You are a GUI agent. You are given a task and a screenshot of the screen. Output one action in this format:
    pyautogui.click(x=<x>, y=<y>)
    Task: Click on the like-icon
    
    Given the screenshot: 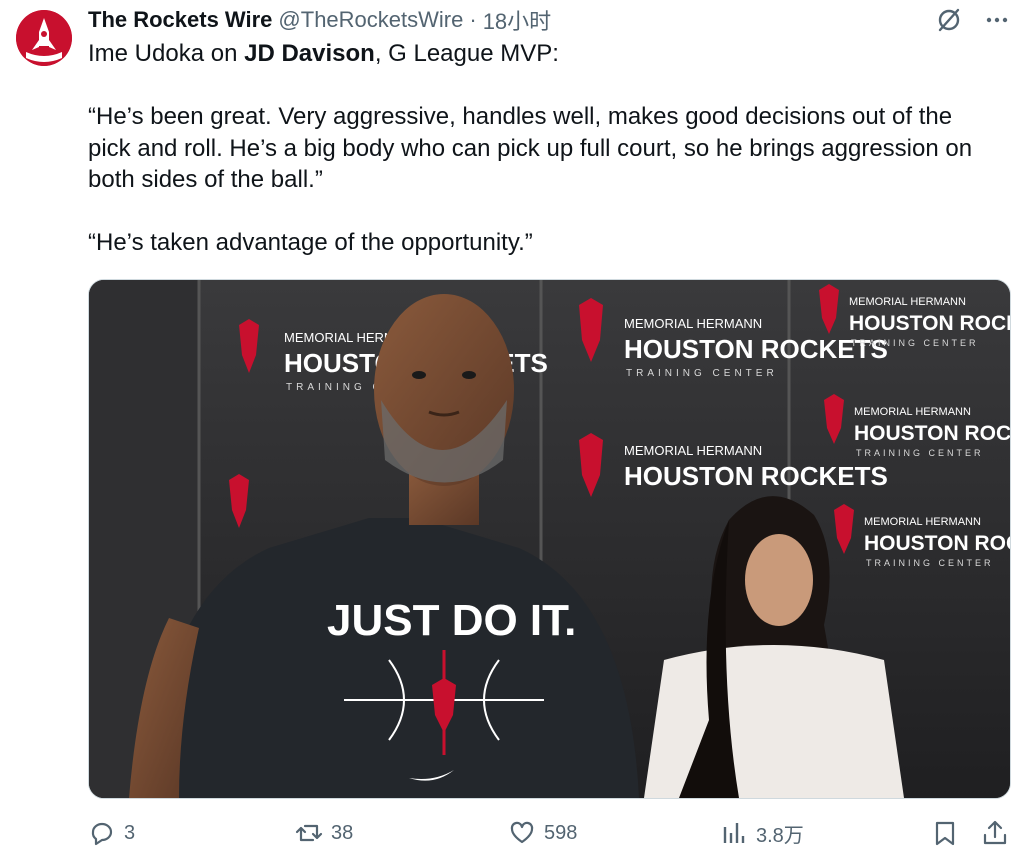 What is the action you would take?
    pyautogui.click(x=522, y=832)
    